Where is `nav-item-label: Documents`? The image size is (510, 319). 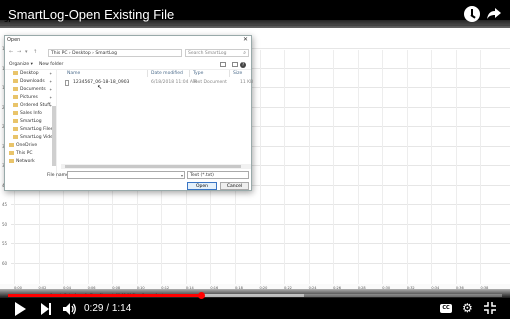
nav-item-label: Documents is located at coordinates (33, 89).